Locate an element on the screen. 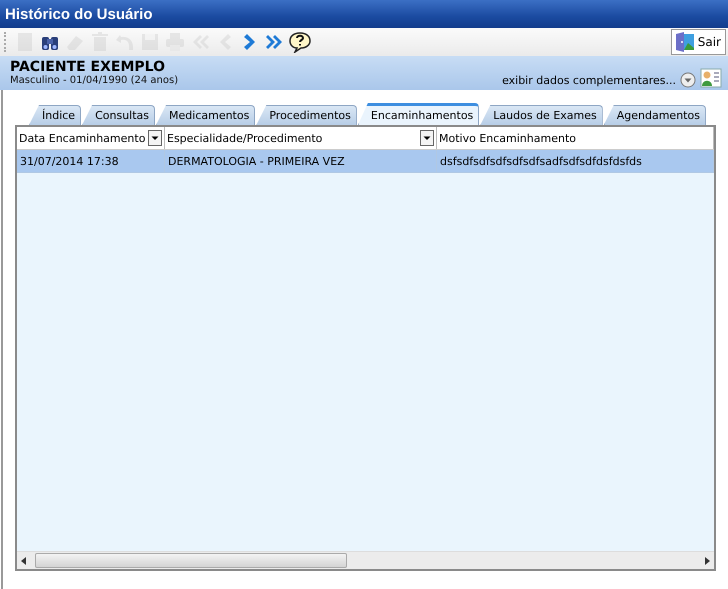  exit-button: Sair is located at coordinates (698, 42).